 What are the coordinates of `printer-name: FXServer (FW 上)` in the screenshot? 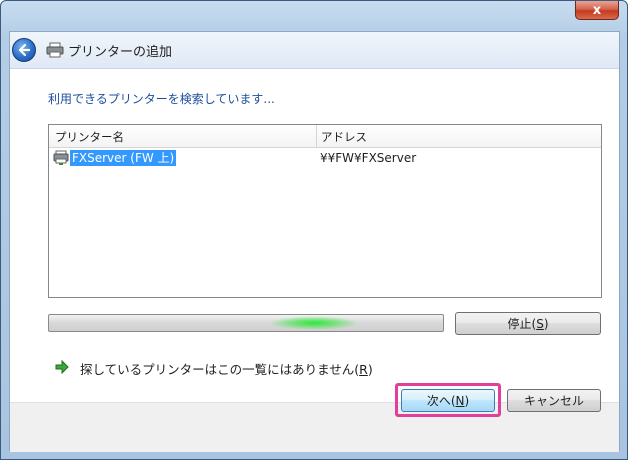 It's located at (123, 158).